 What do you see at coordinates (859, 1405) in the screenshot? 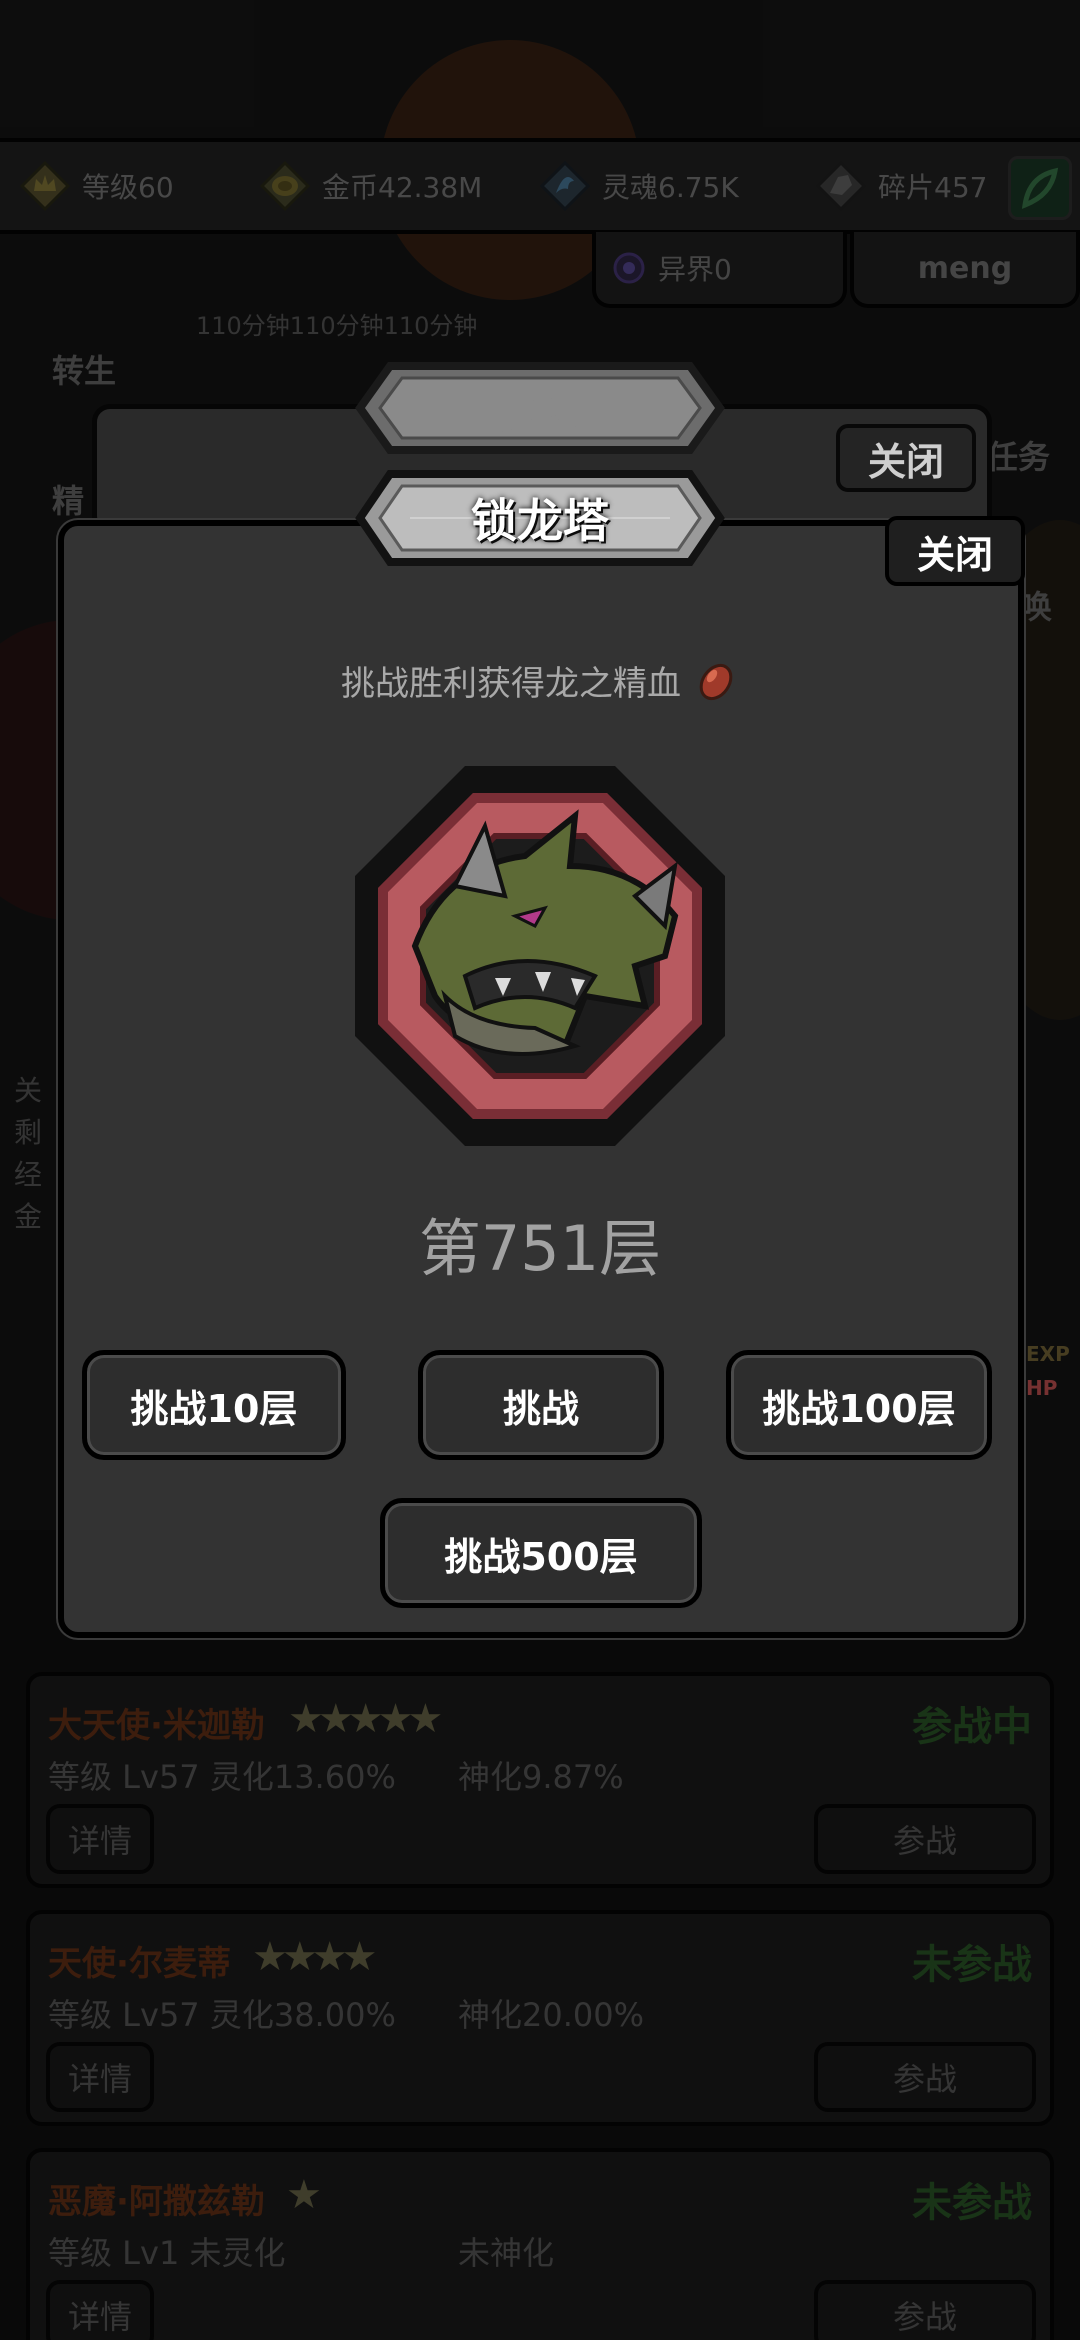
I see `challenge-100-floors-button: 挑战100层` at bounding box center [859, 1405].